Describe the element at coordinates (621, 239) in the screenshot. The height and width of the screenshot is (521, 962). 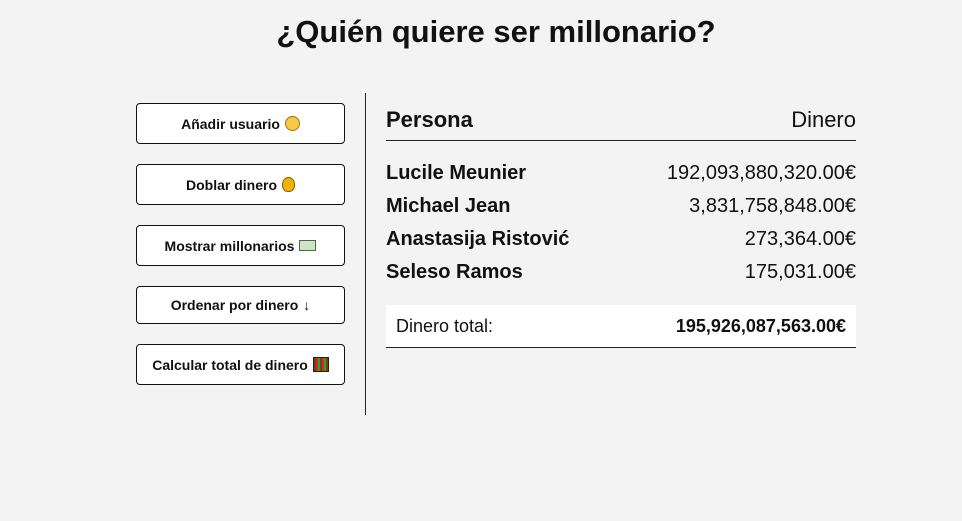
I see `table-row: Anastasija Ristović 273,364.00€` at that location.